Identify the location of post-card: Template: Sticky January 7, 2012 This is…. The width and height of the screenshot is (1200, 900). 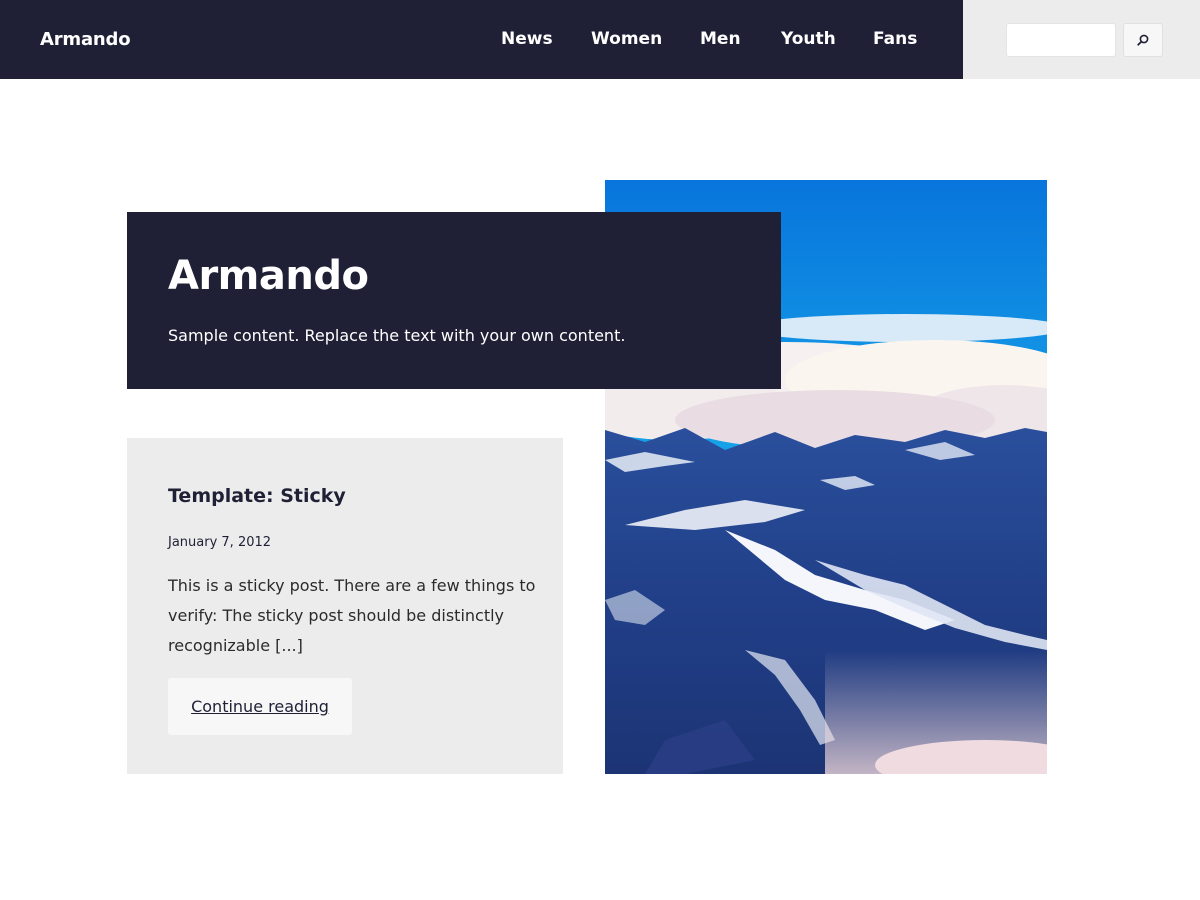
(345, 606).